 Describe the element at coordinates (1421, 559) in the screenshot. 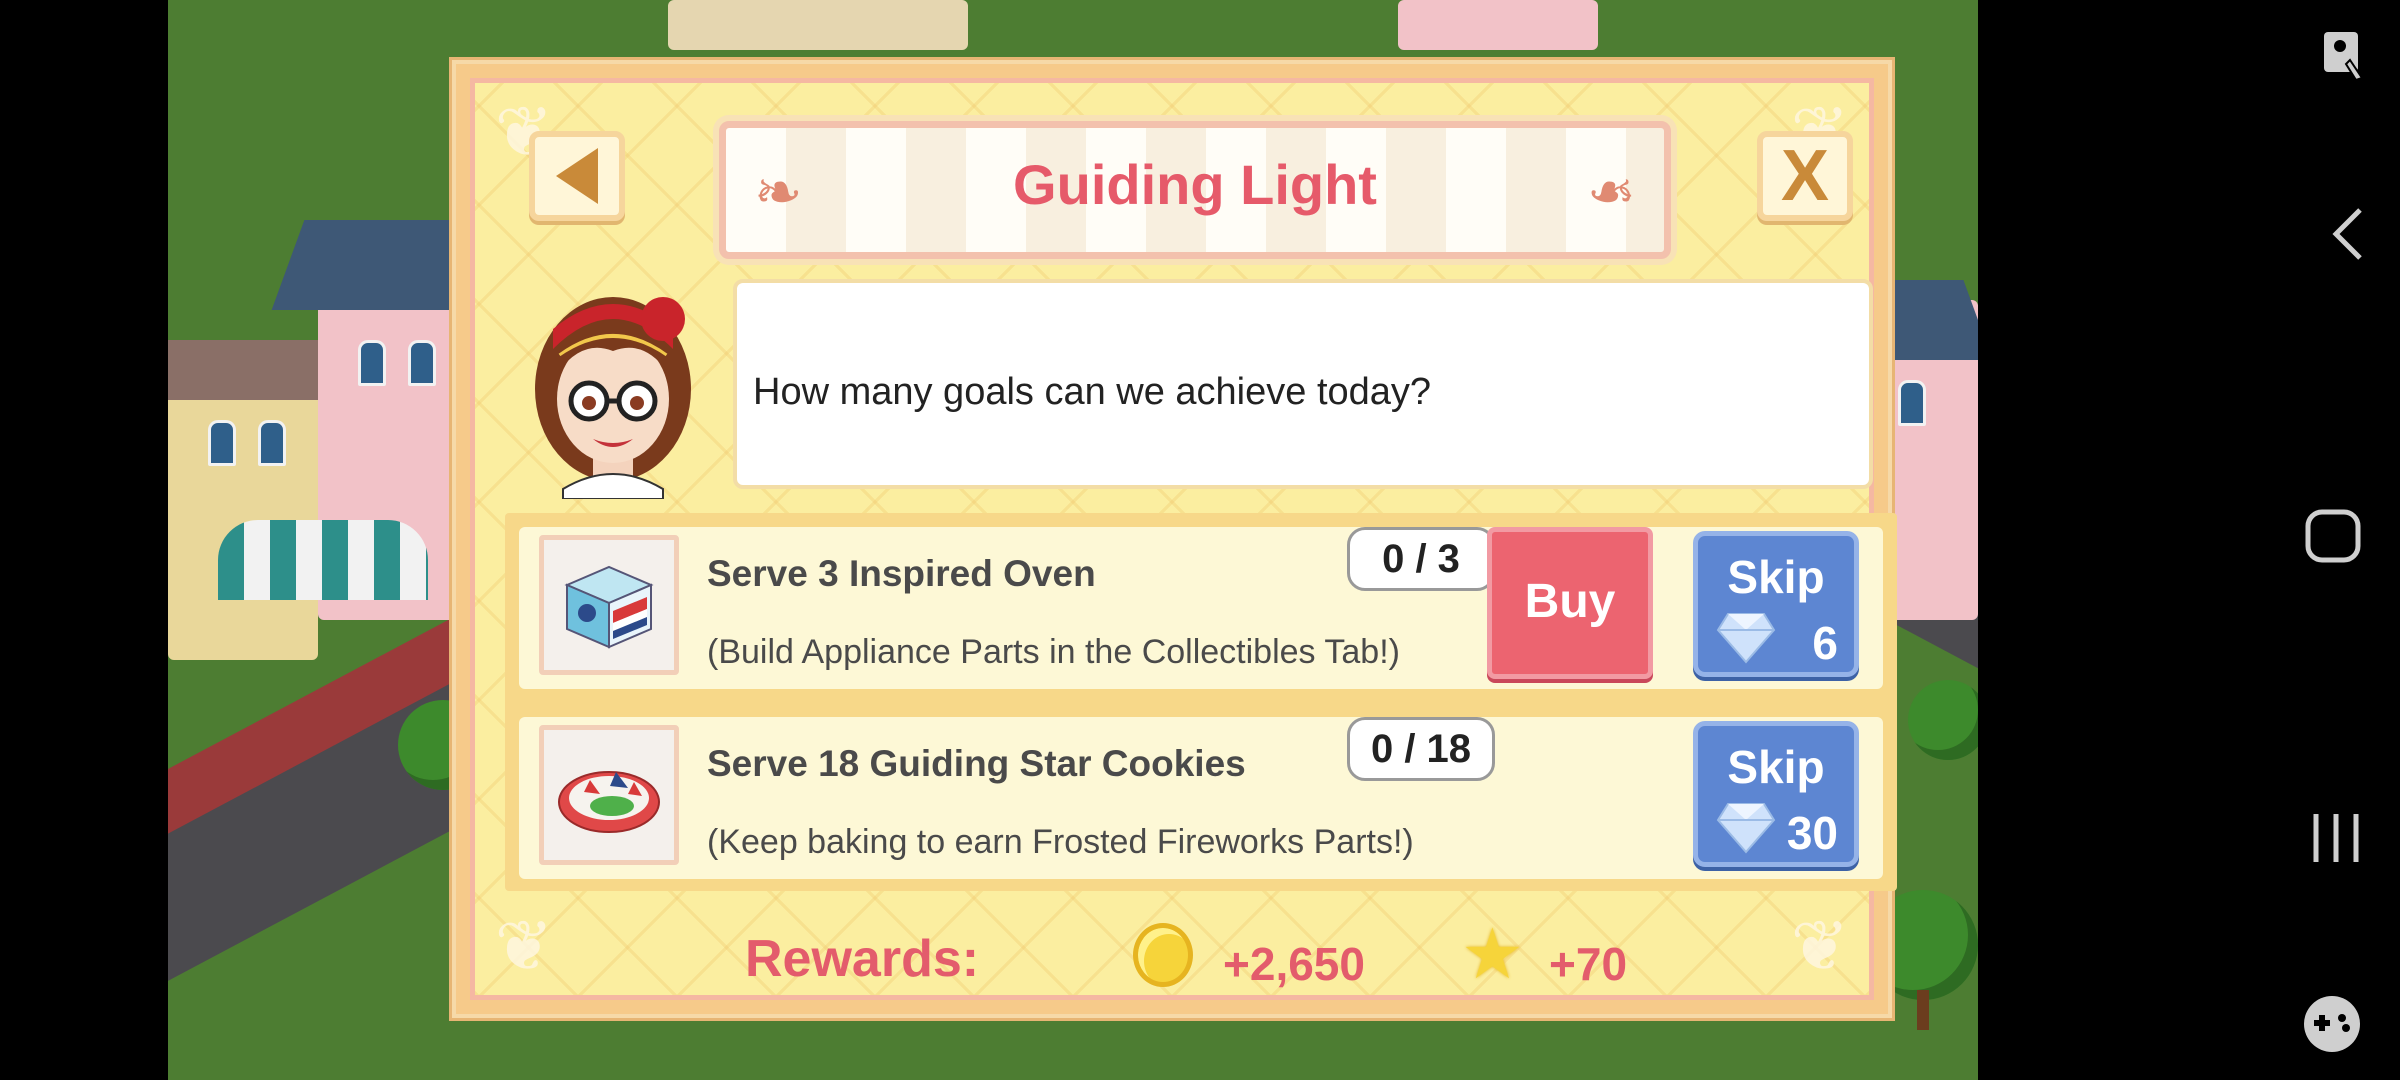

I see `goal-progress-badge: 0 / 3` at that location.